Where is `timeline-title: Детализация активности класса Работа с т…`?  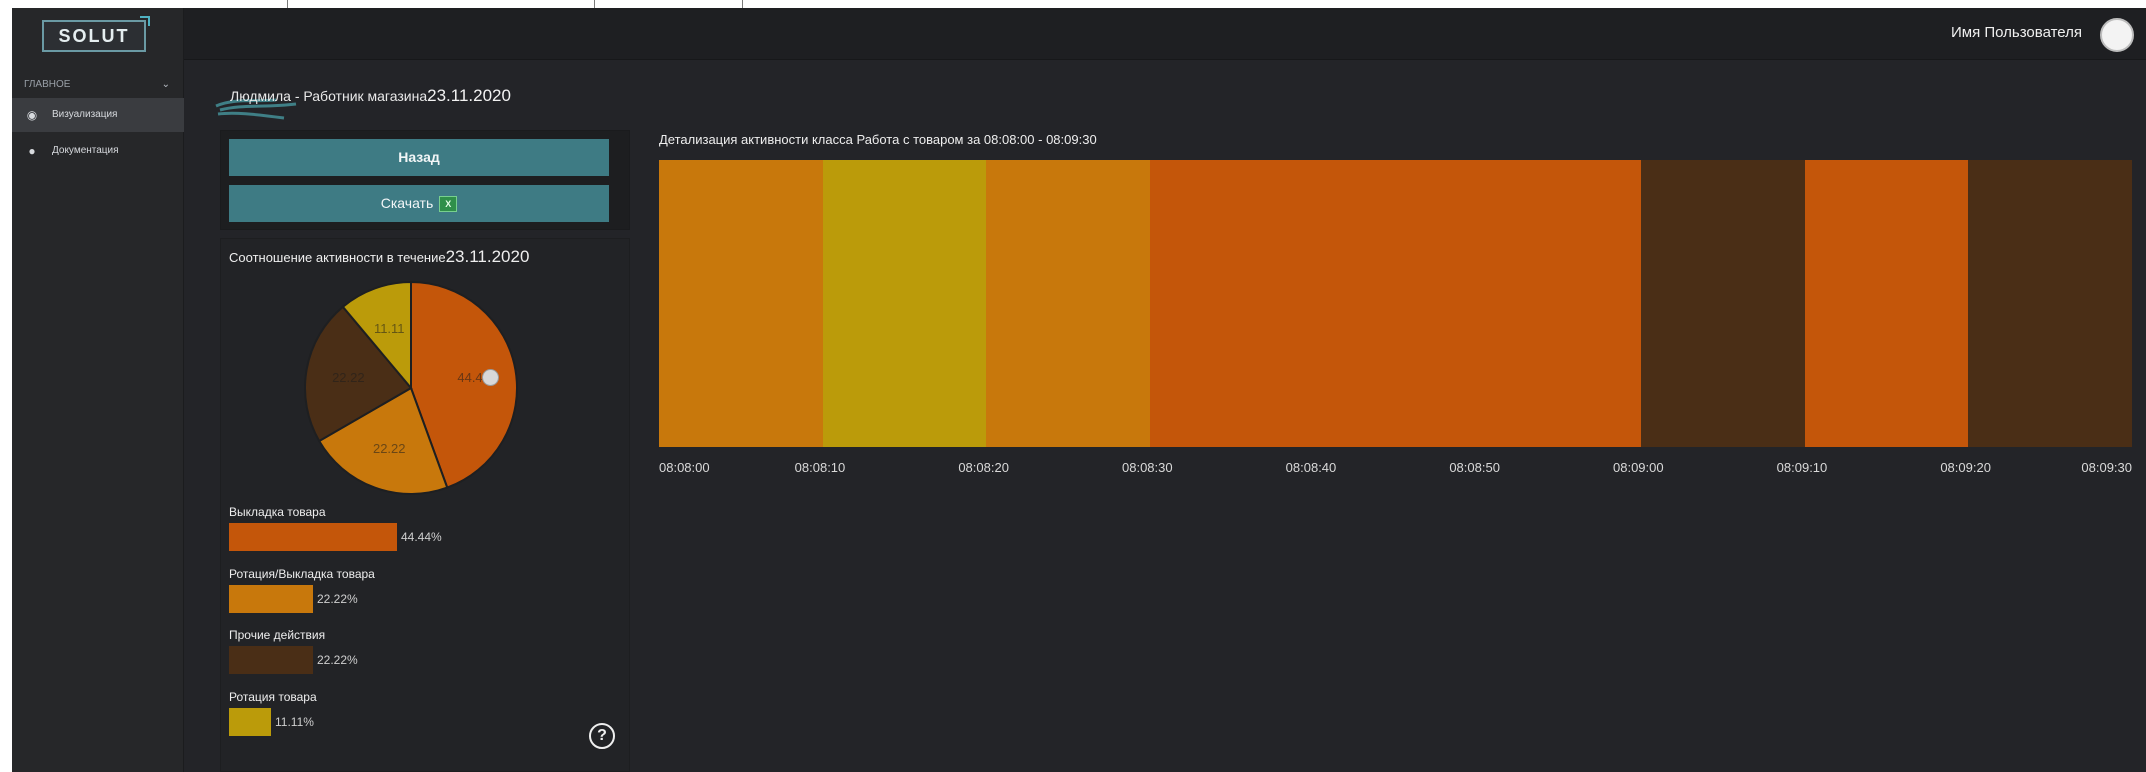 timeline-title: Детализация активности класса Работа с т… is located at coordinates (878, 139).